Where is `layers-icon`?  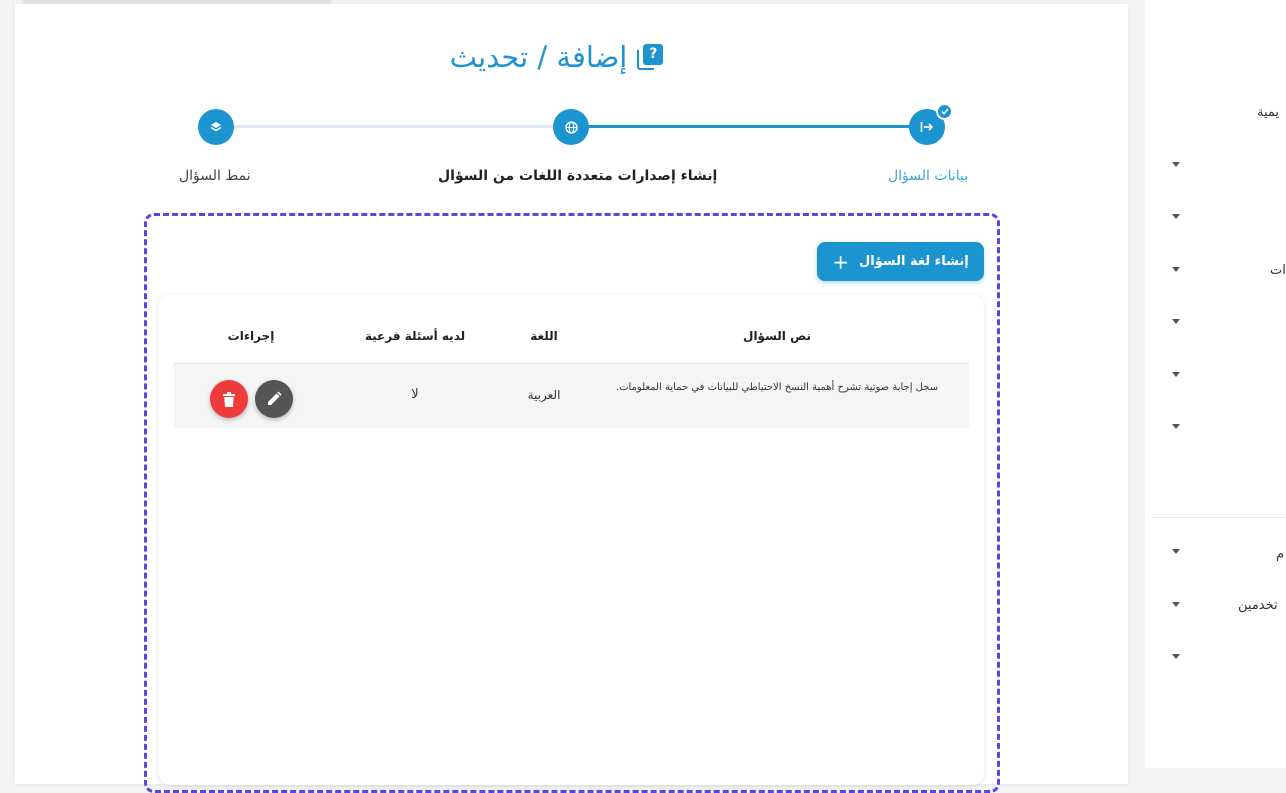
layers-icon is located at coordinates (216, 127).